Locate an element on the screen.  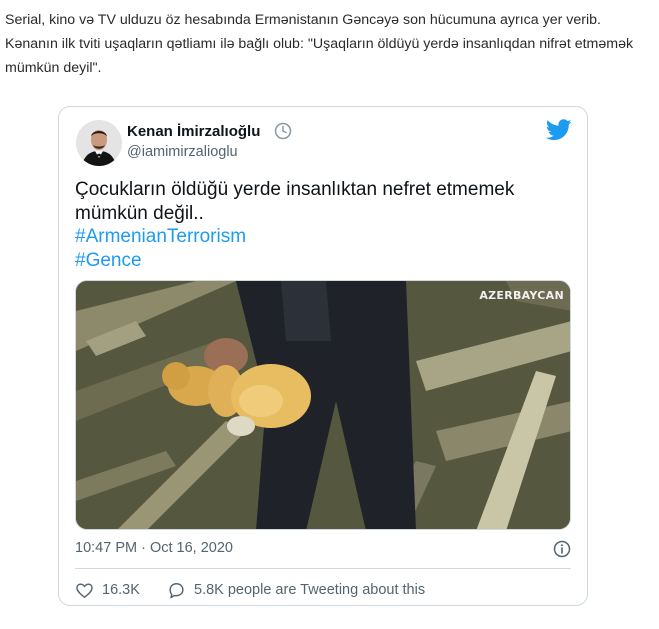
twitter-bird-icon is located at coordinates (559, 130).